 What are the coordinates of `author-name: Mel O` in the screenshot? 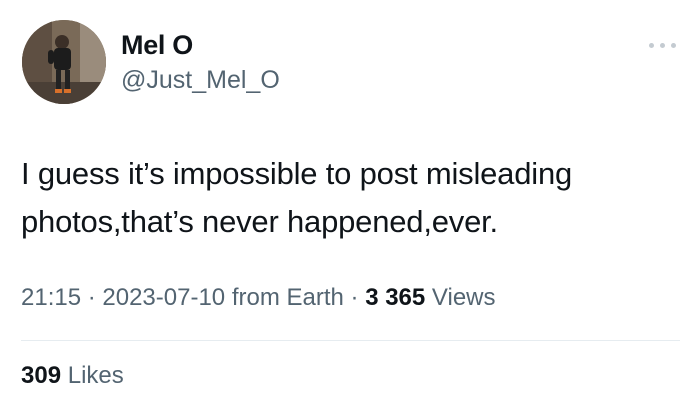 It's located at (157, 45).